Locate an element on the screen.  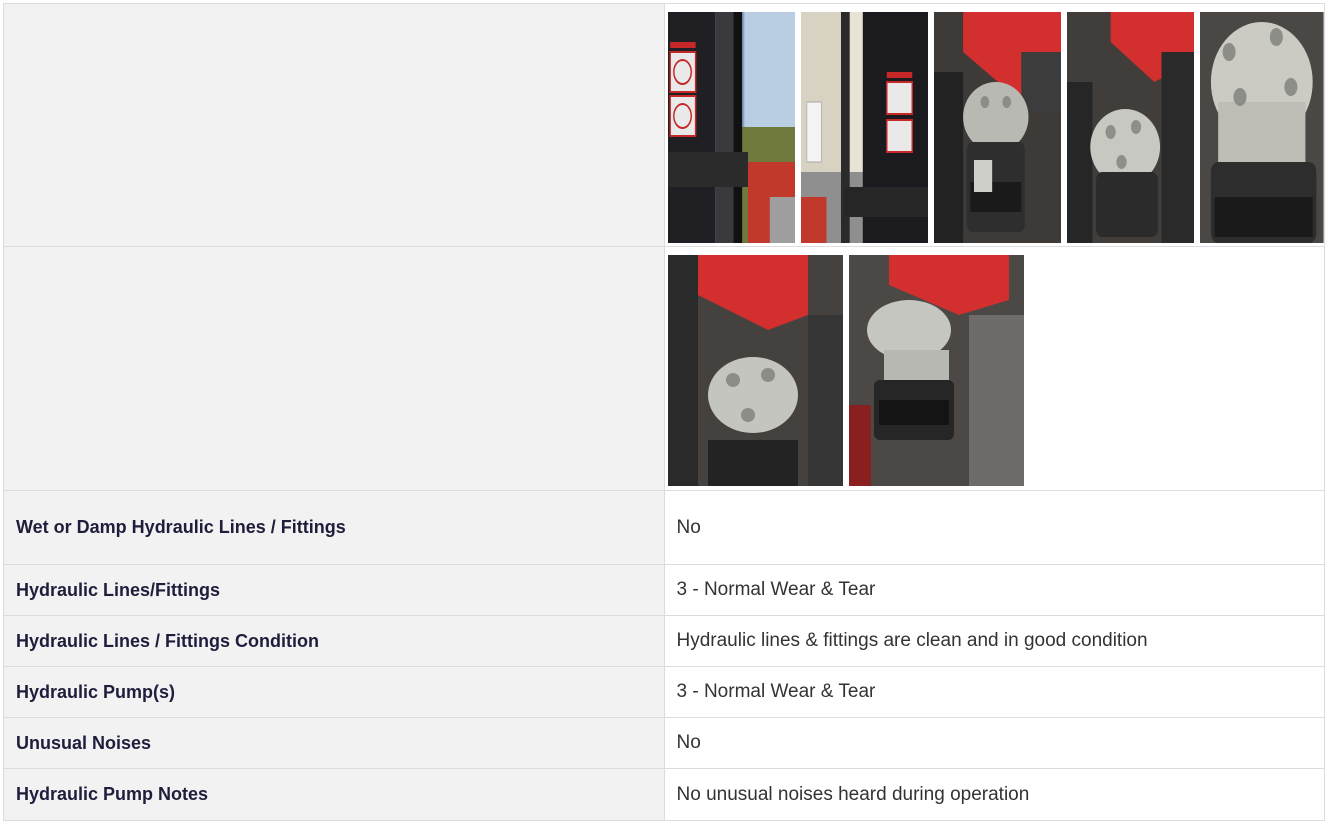
photo-thumbnail-mast-decals is located at coordinates (731, 127).